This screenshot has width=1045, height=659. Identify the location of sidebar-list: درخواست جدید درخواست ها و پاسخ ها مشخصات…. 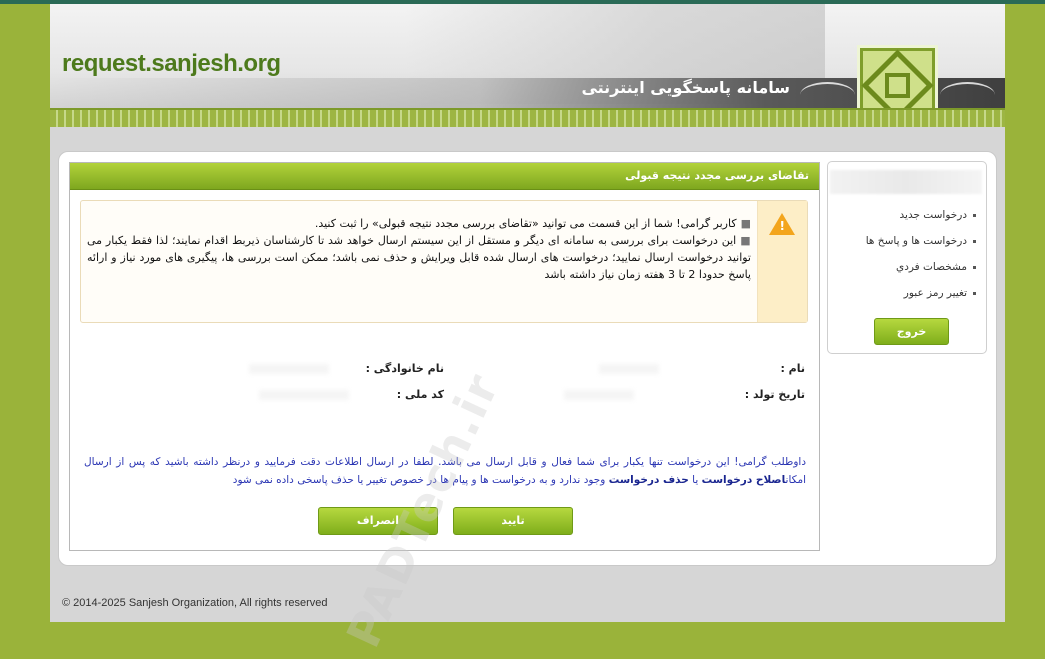
(921, 258).